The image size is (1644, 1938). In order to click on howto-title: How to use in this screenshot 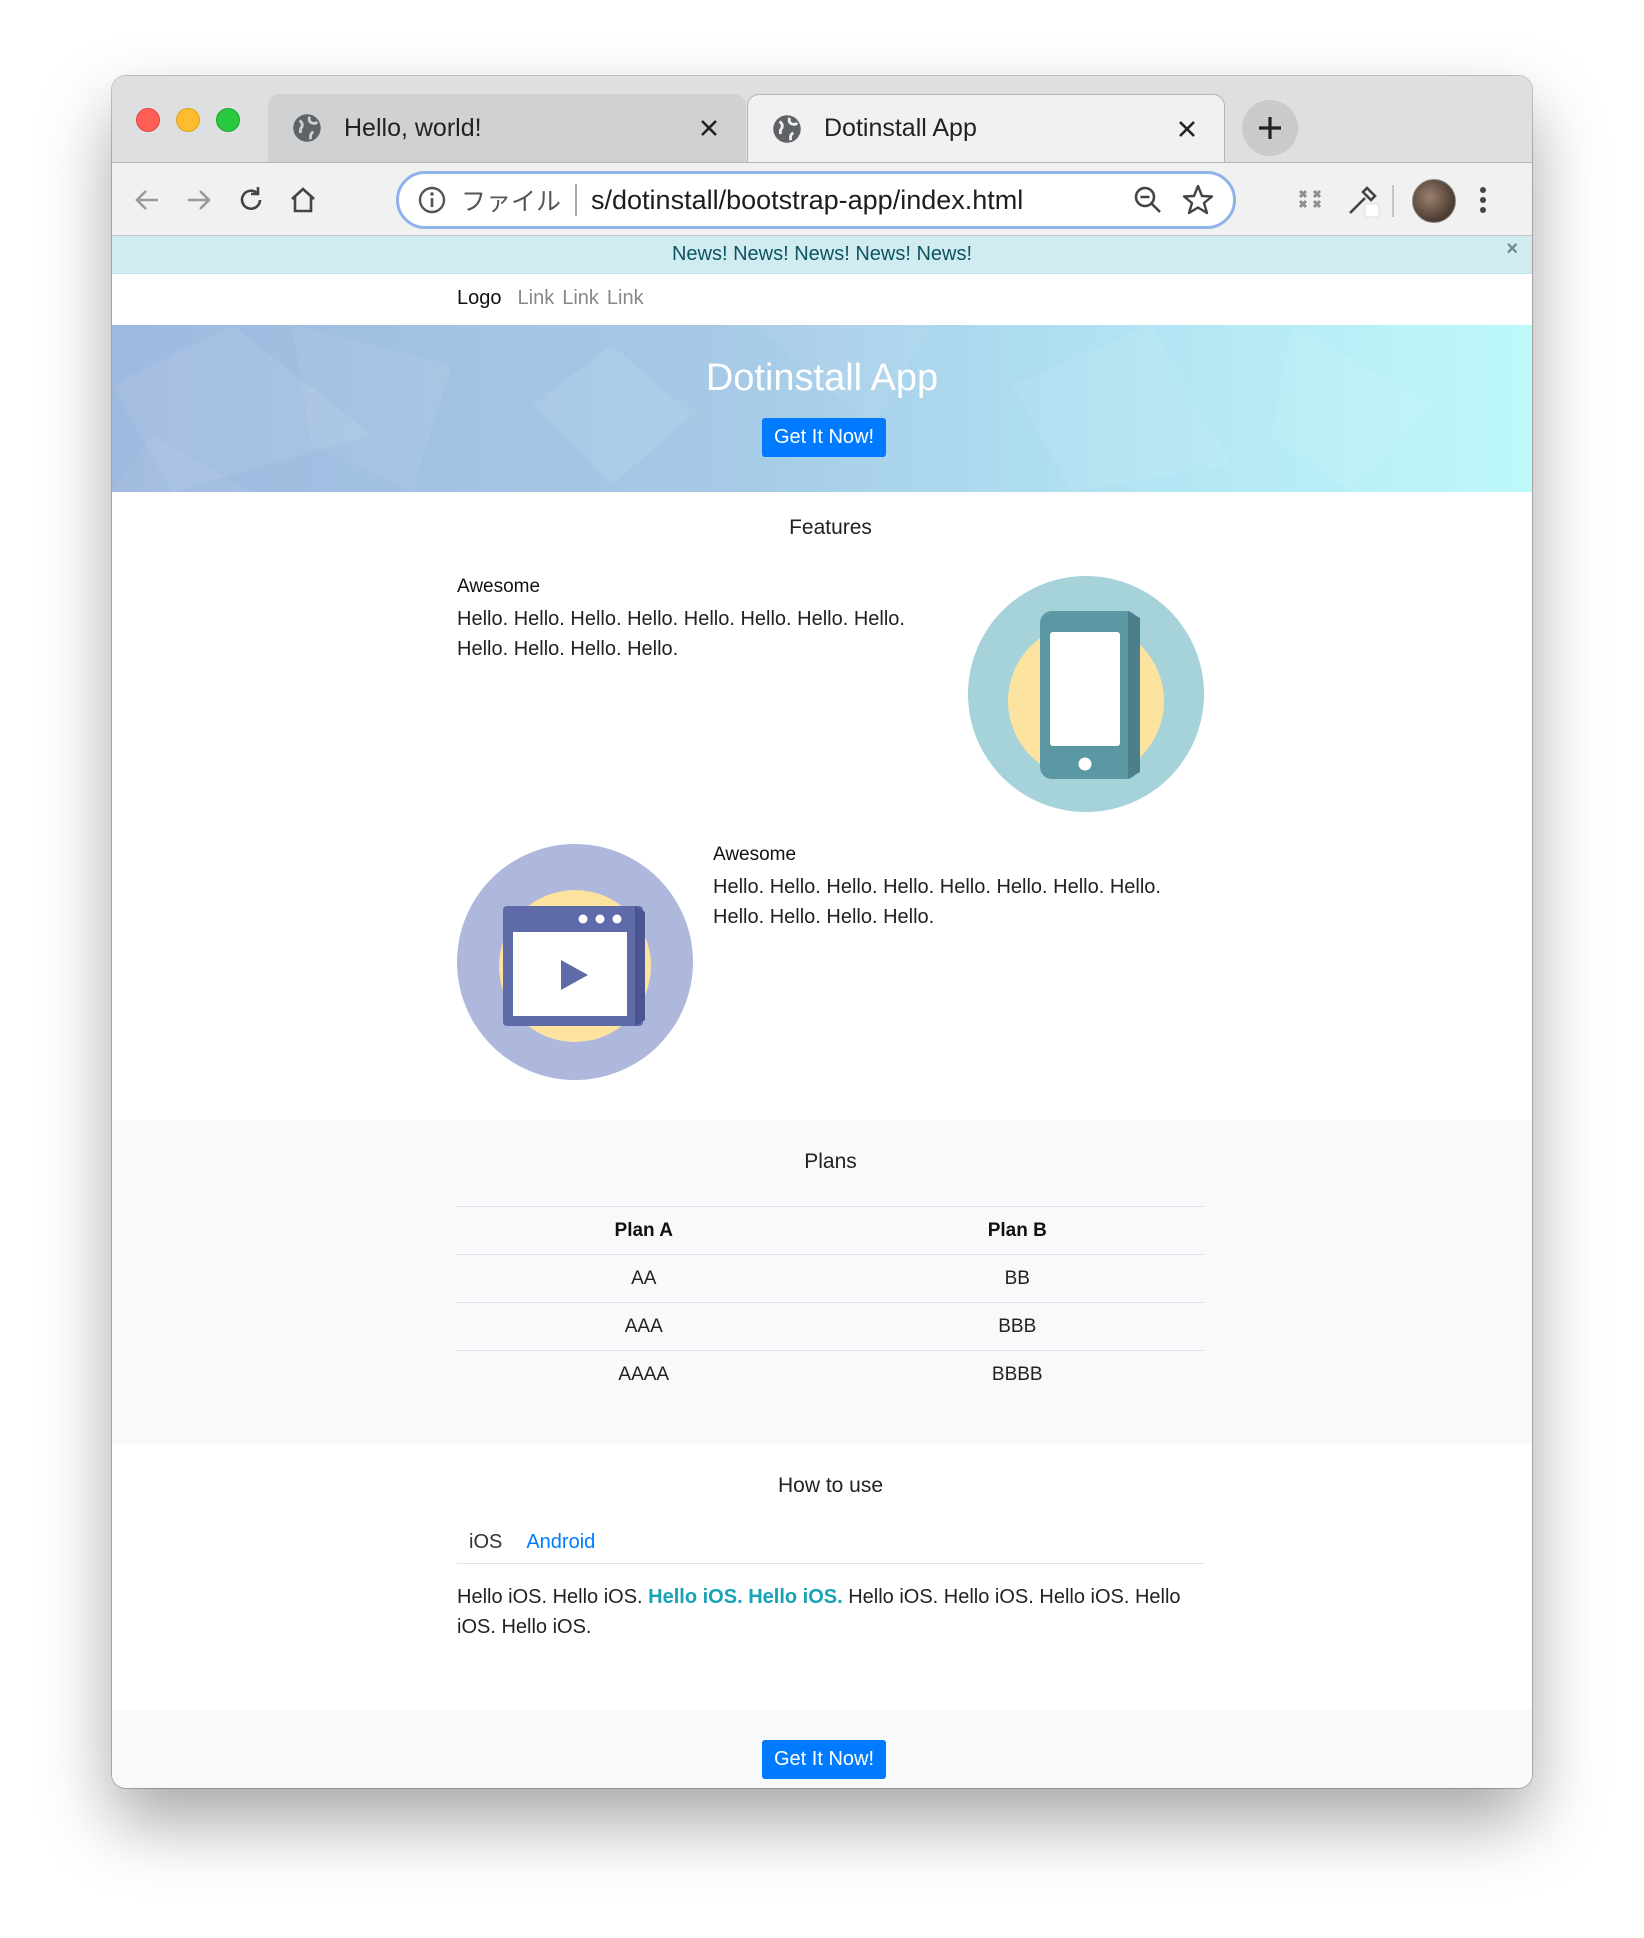, I will do `click(830, 1485)`.